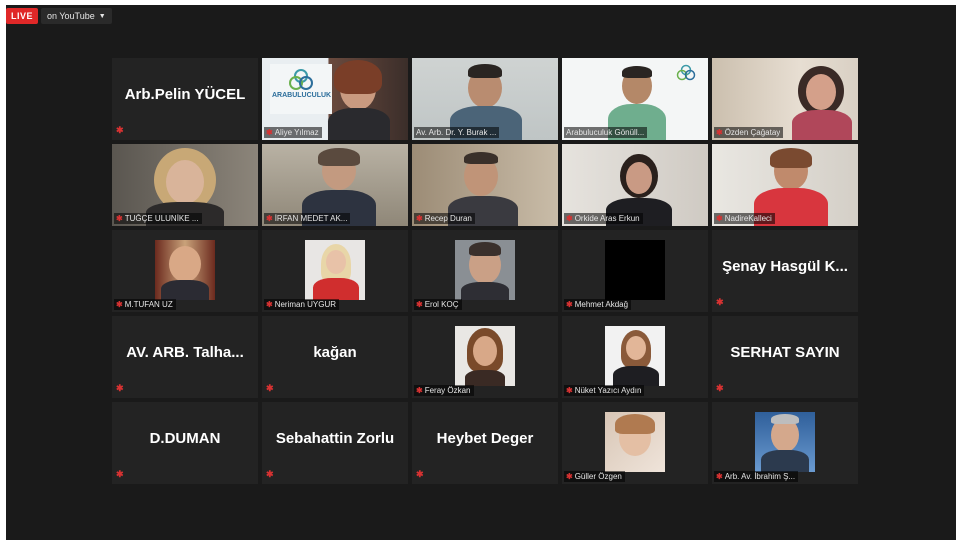 The width and height of the screenshot is (962, 545). I want to click on participant-tile: Arb.Pelin YÜCEL ✱, so click(185, 99).